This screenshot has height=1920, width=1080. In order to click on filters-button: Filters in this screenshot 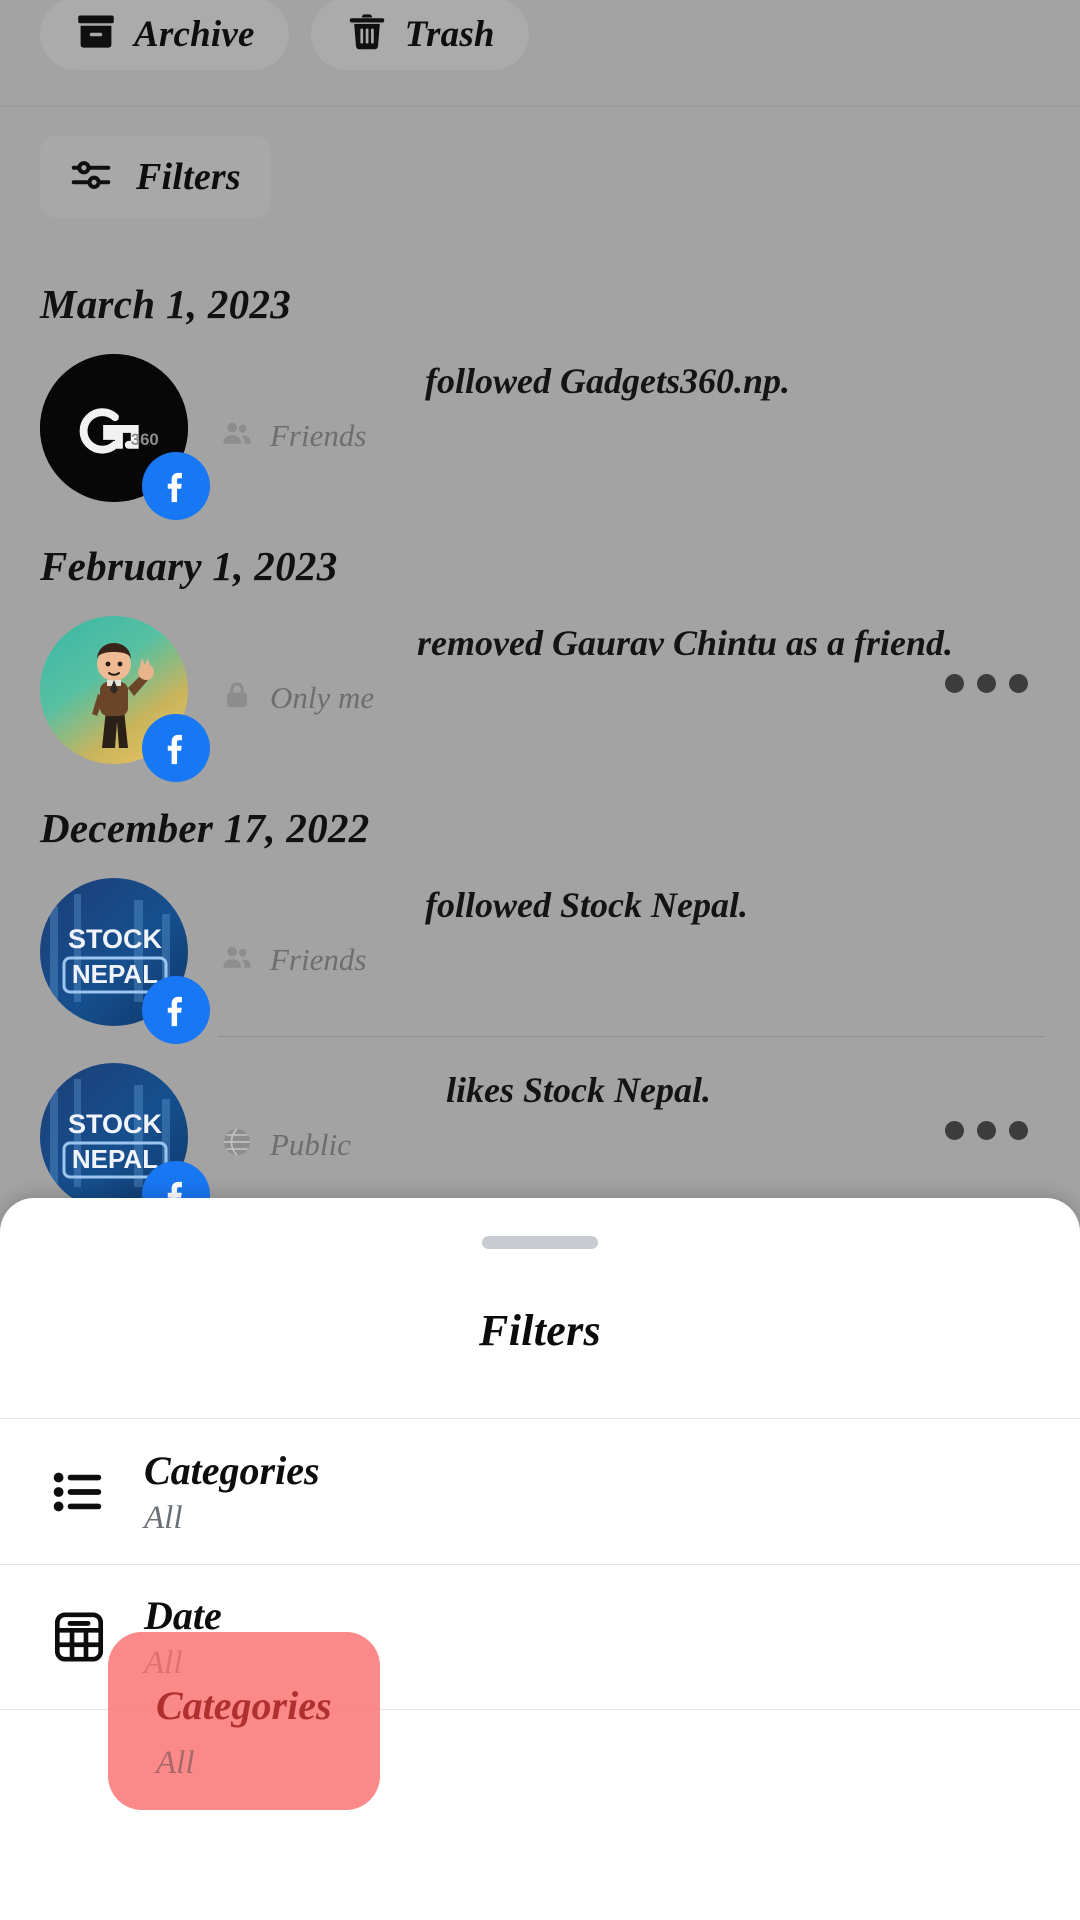, I will do `click(155, 177)`.